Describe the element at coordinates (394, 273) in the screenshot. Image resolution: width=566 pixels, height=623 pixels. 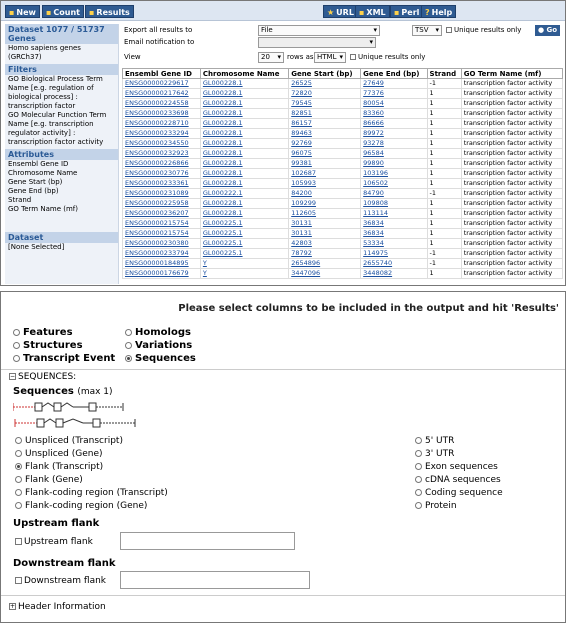
I see `gene-end-cell: 3448082` at that location.